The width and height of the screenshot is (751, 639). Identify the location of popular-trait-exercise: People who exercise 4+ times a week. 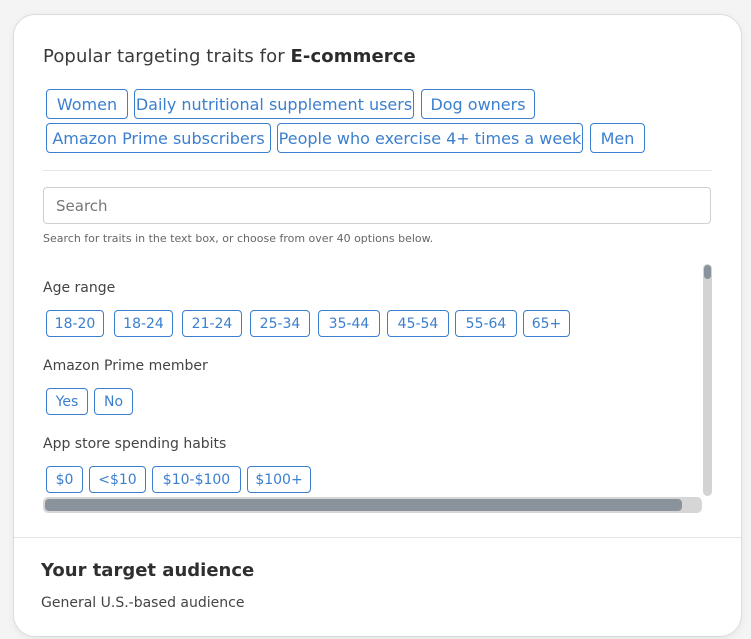
(430, 138).